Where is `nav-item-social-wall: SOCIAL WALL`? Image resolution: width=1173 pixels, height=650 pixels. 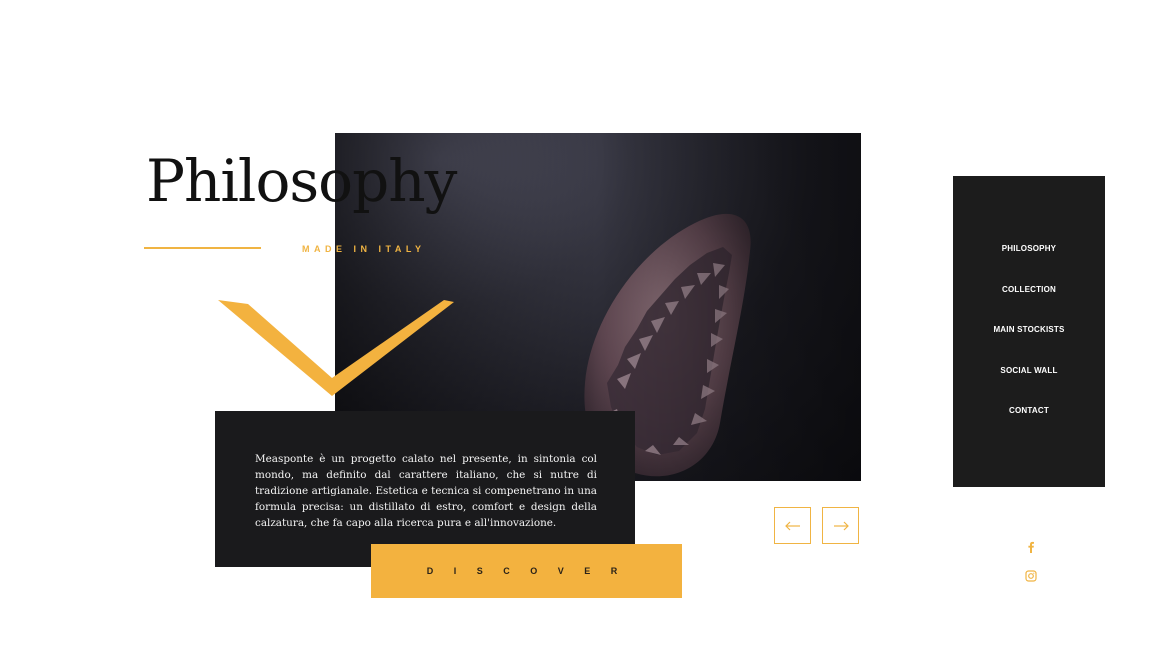
nav-item-social-wall: SOCIAL WALL is located at coordinates (1029, 386).